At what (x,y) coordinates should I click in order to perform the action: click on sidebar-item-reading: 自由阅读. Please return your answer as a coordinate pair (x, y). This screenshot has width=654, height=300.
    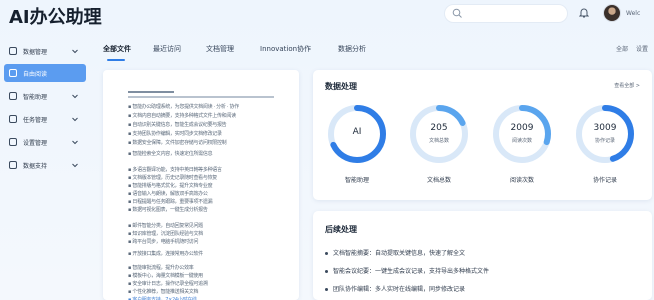
    Looking at the image, I should click on (45, 73).